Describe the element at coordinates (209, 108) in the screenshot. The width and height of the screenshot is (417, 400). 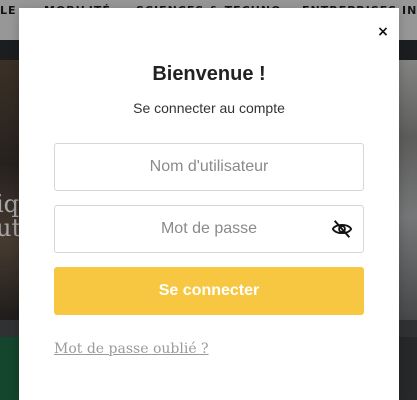
I see `modal-subtitle: Se connecter au compte` at that location.